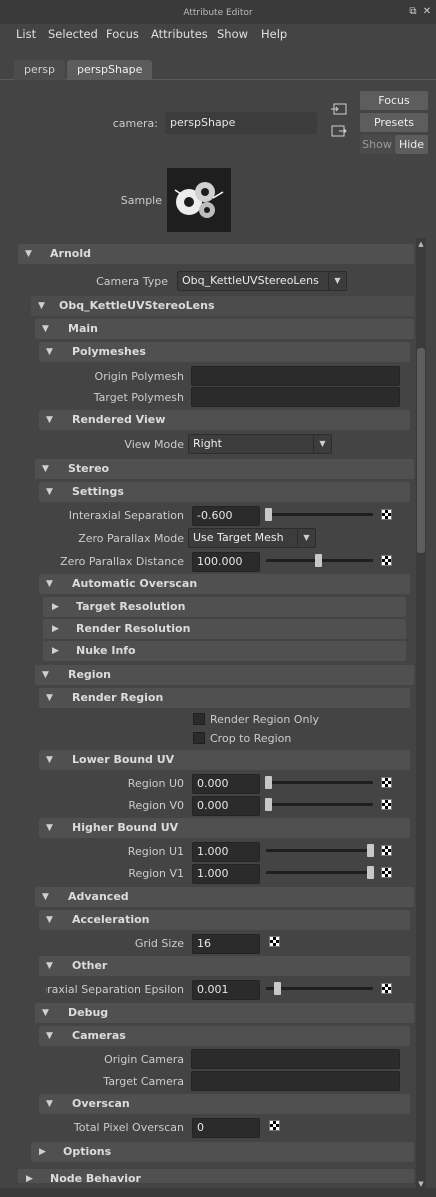  What do you see at coordinates (274, 34) in the screenshot?
I see `menu-help: Help` at bounding box center [274, 34].